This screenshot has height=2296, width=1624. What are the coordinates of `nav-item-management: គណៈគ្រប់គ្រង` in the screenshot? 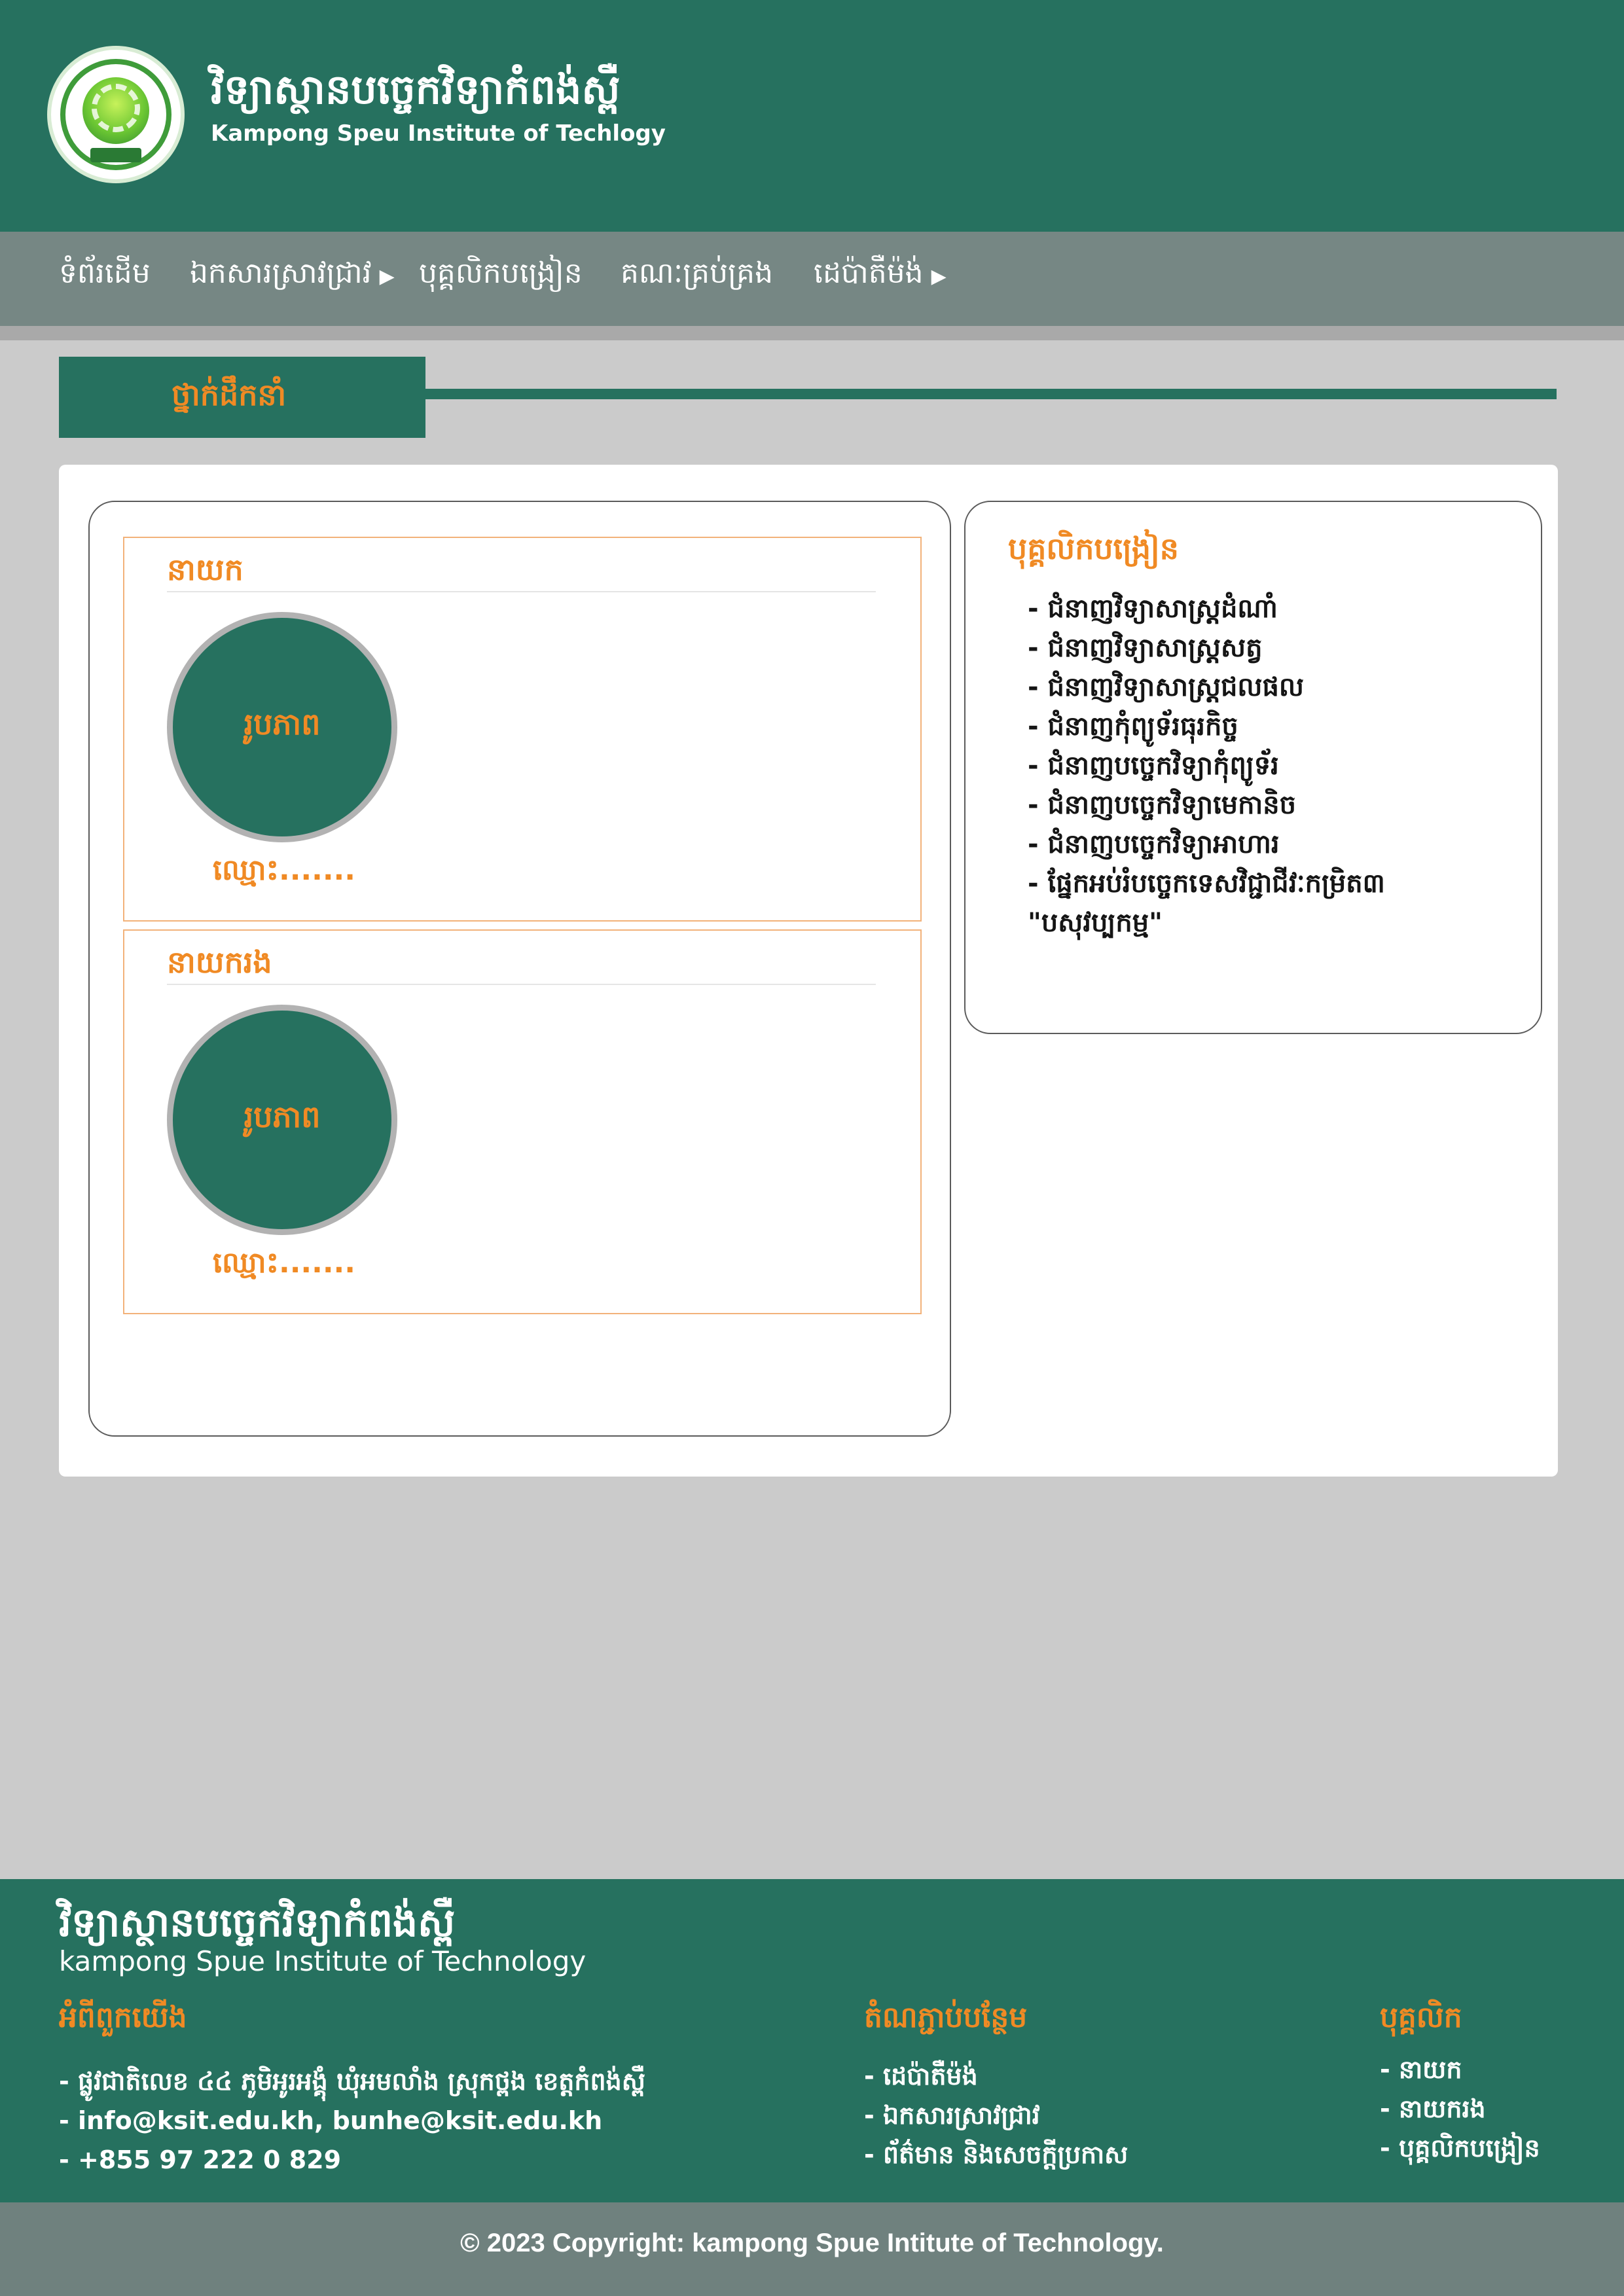 It's located at (697, 276).